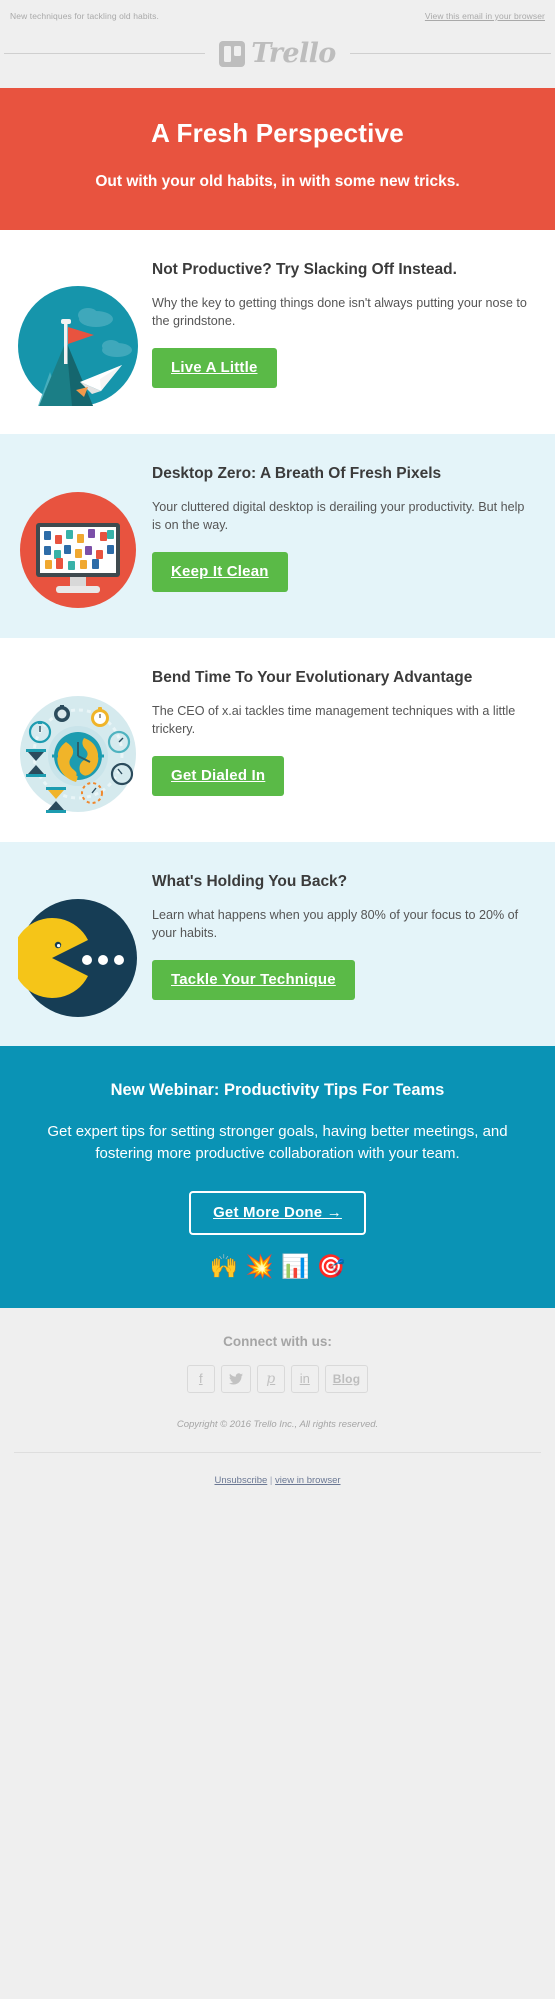 Image resolution: width=555 pixels, height=1999 pixels. I want to click on view-in-browser-link: View this email in your browser, so click(485, 16).